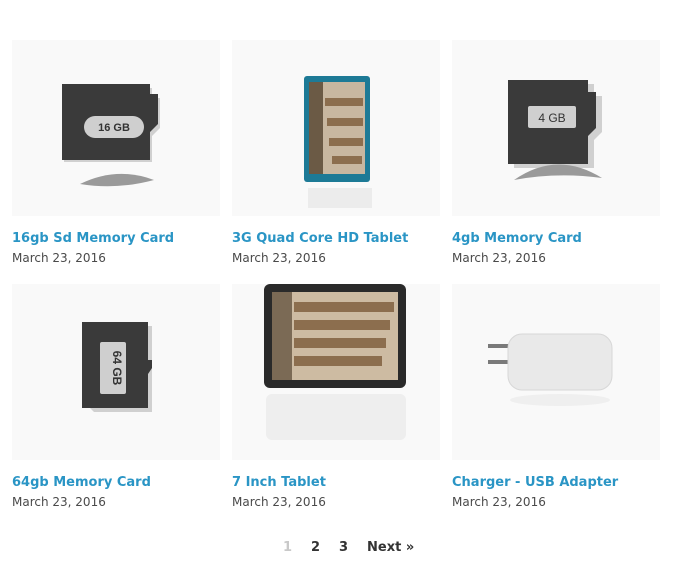 This screenshot has width=676, height=569. I want to click on microsd-card-image: 4 GB, so click(555, 130).